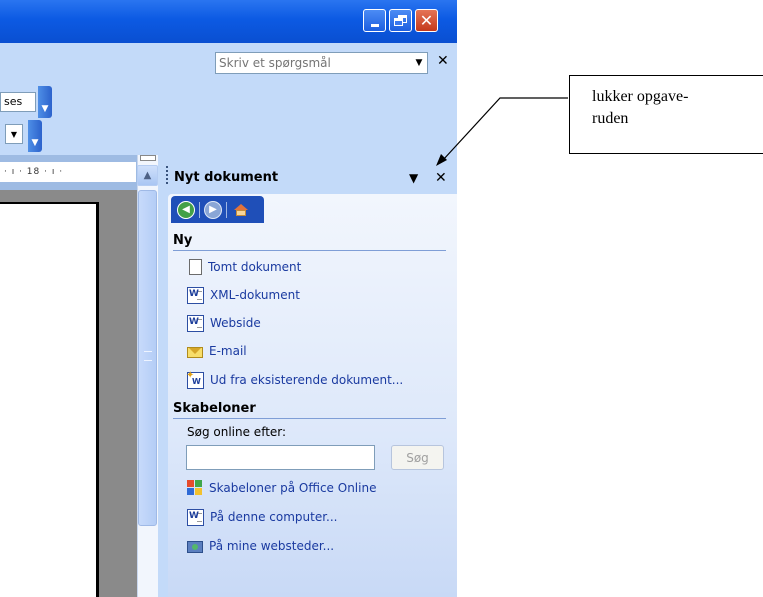  Describe the element at coordinates (640, 96) in the screenshot. I see `callout-text-line1: lukker opgave-` at that location.